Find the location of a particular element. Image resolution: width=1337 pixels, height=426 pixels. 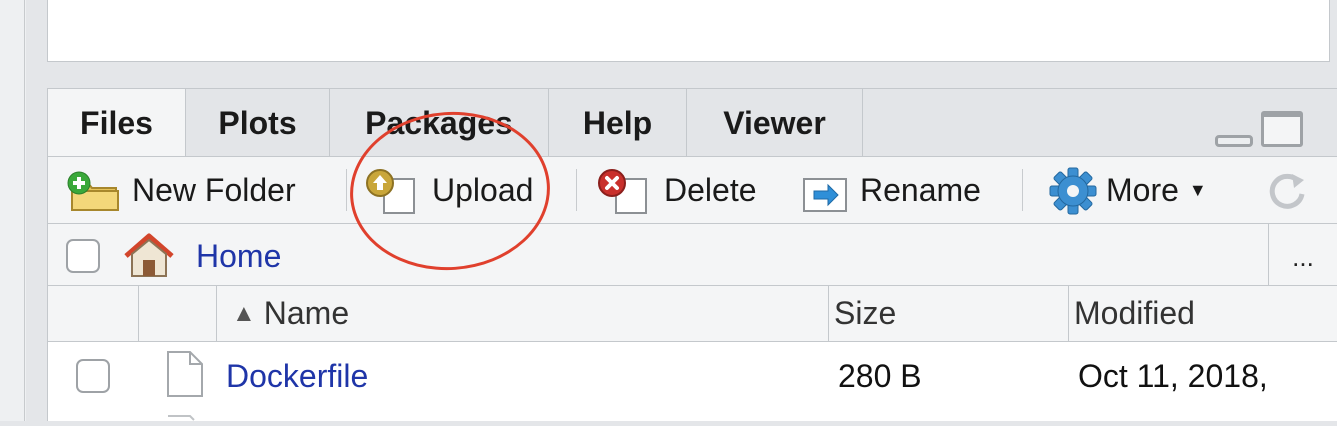

delete-button: Delete is located at coordinates (676, 190).